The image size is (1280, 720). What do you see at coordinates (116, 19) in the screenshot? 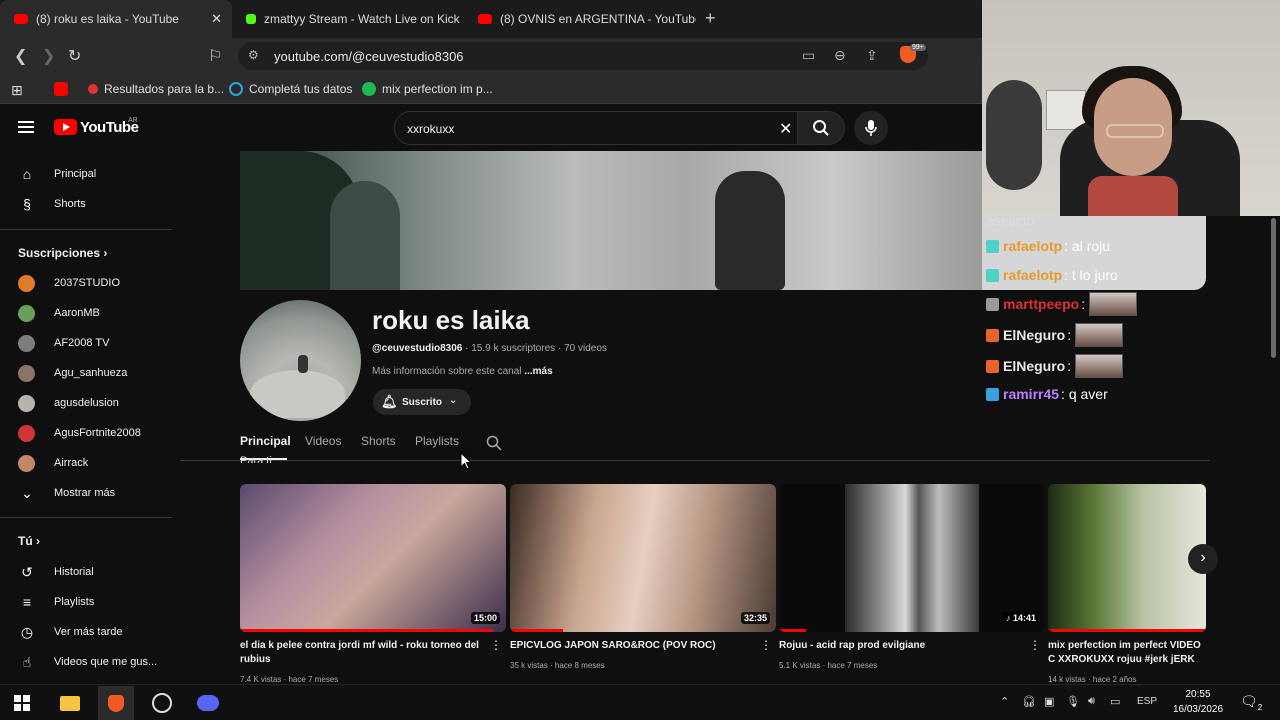
I see `tab-youtube-roku: (8) roku es laika - YouTube ✕` at bounding box center [116, 19].